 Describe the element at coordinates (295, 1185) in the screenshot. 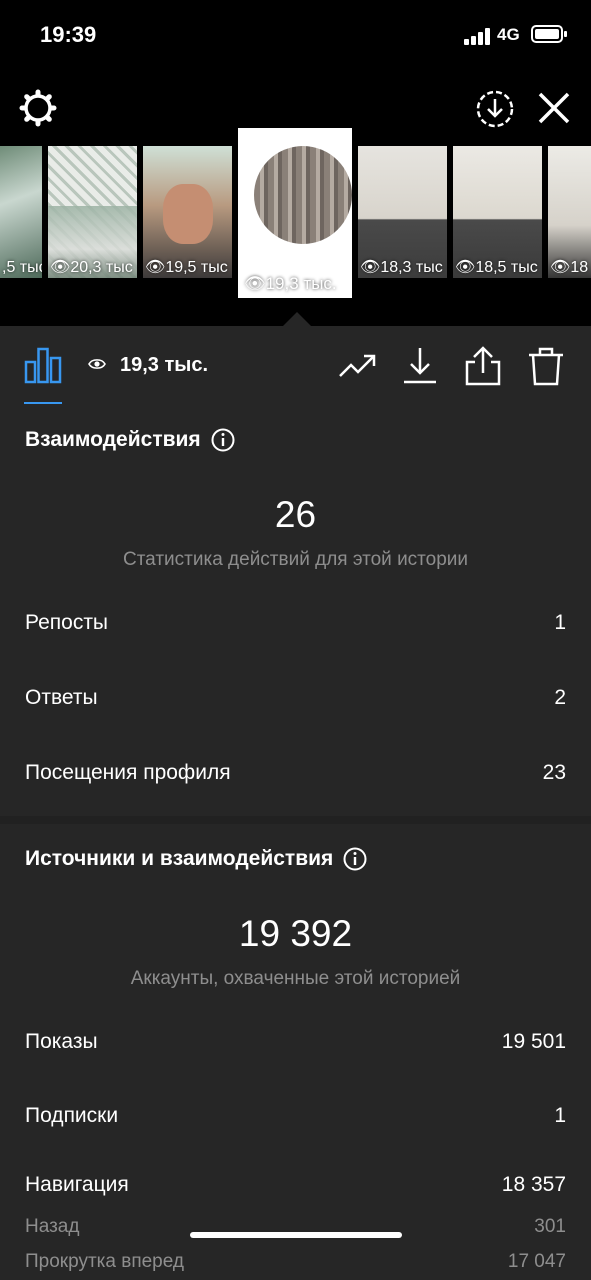

I see `stat-row: Навигация 18 357` at that location.